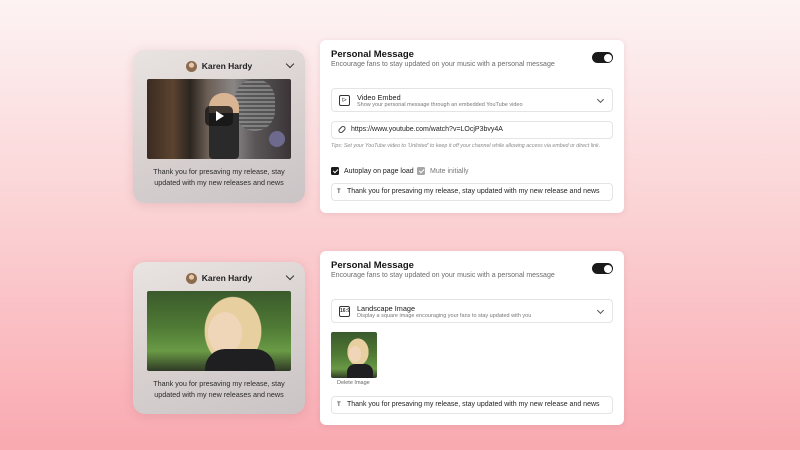  I want to click on play-icon, so click(219, 116).